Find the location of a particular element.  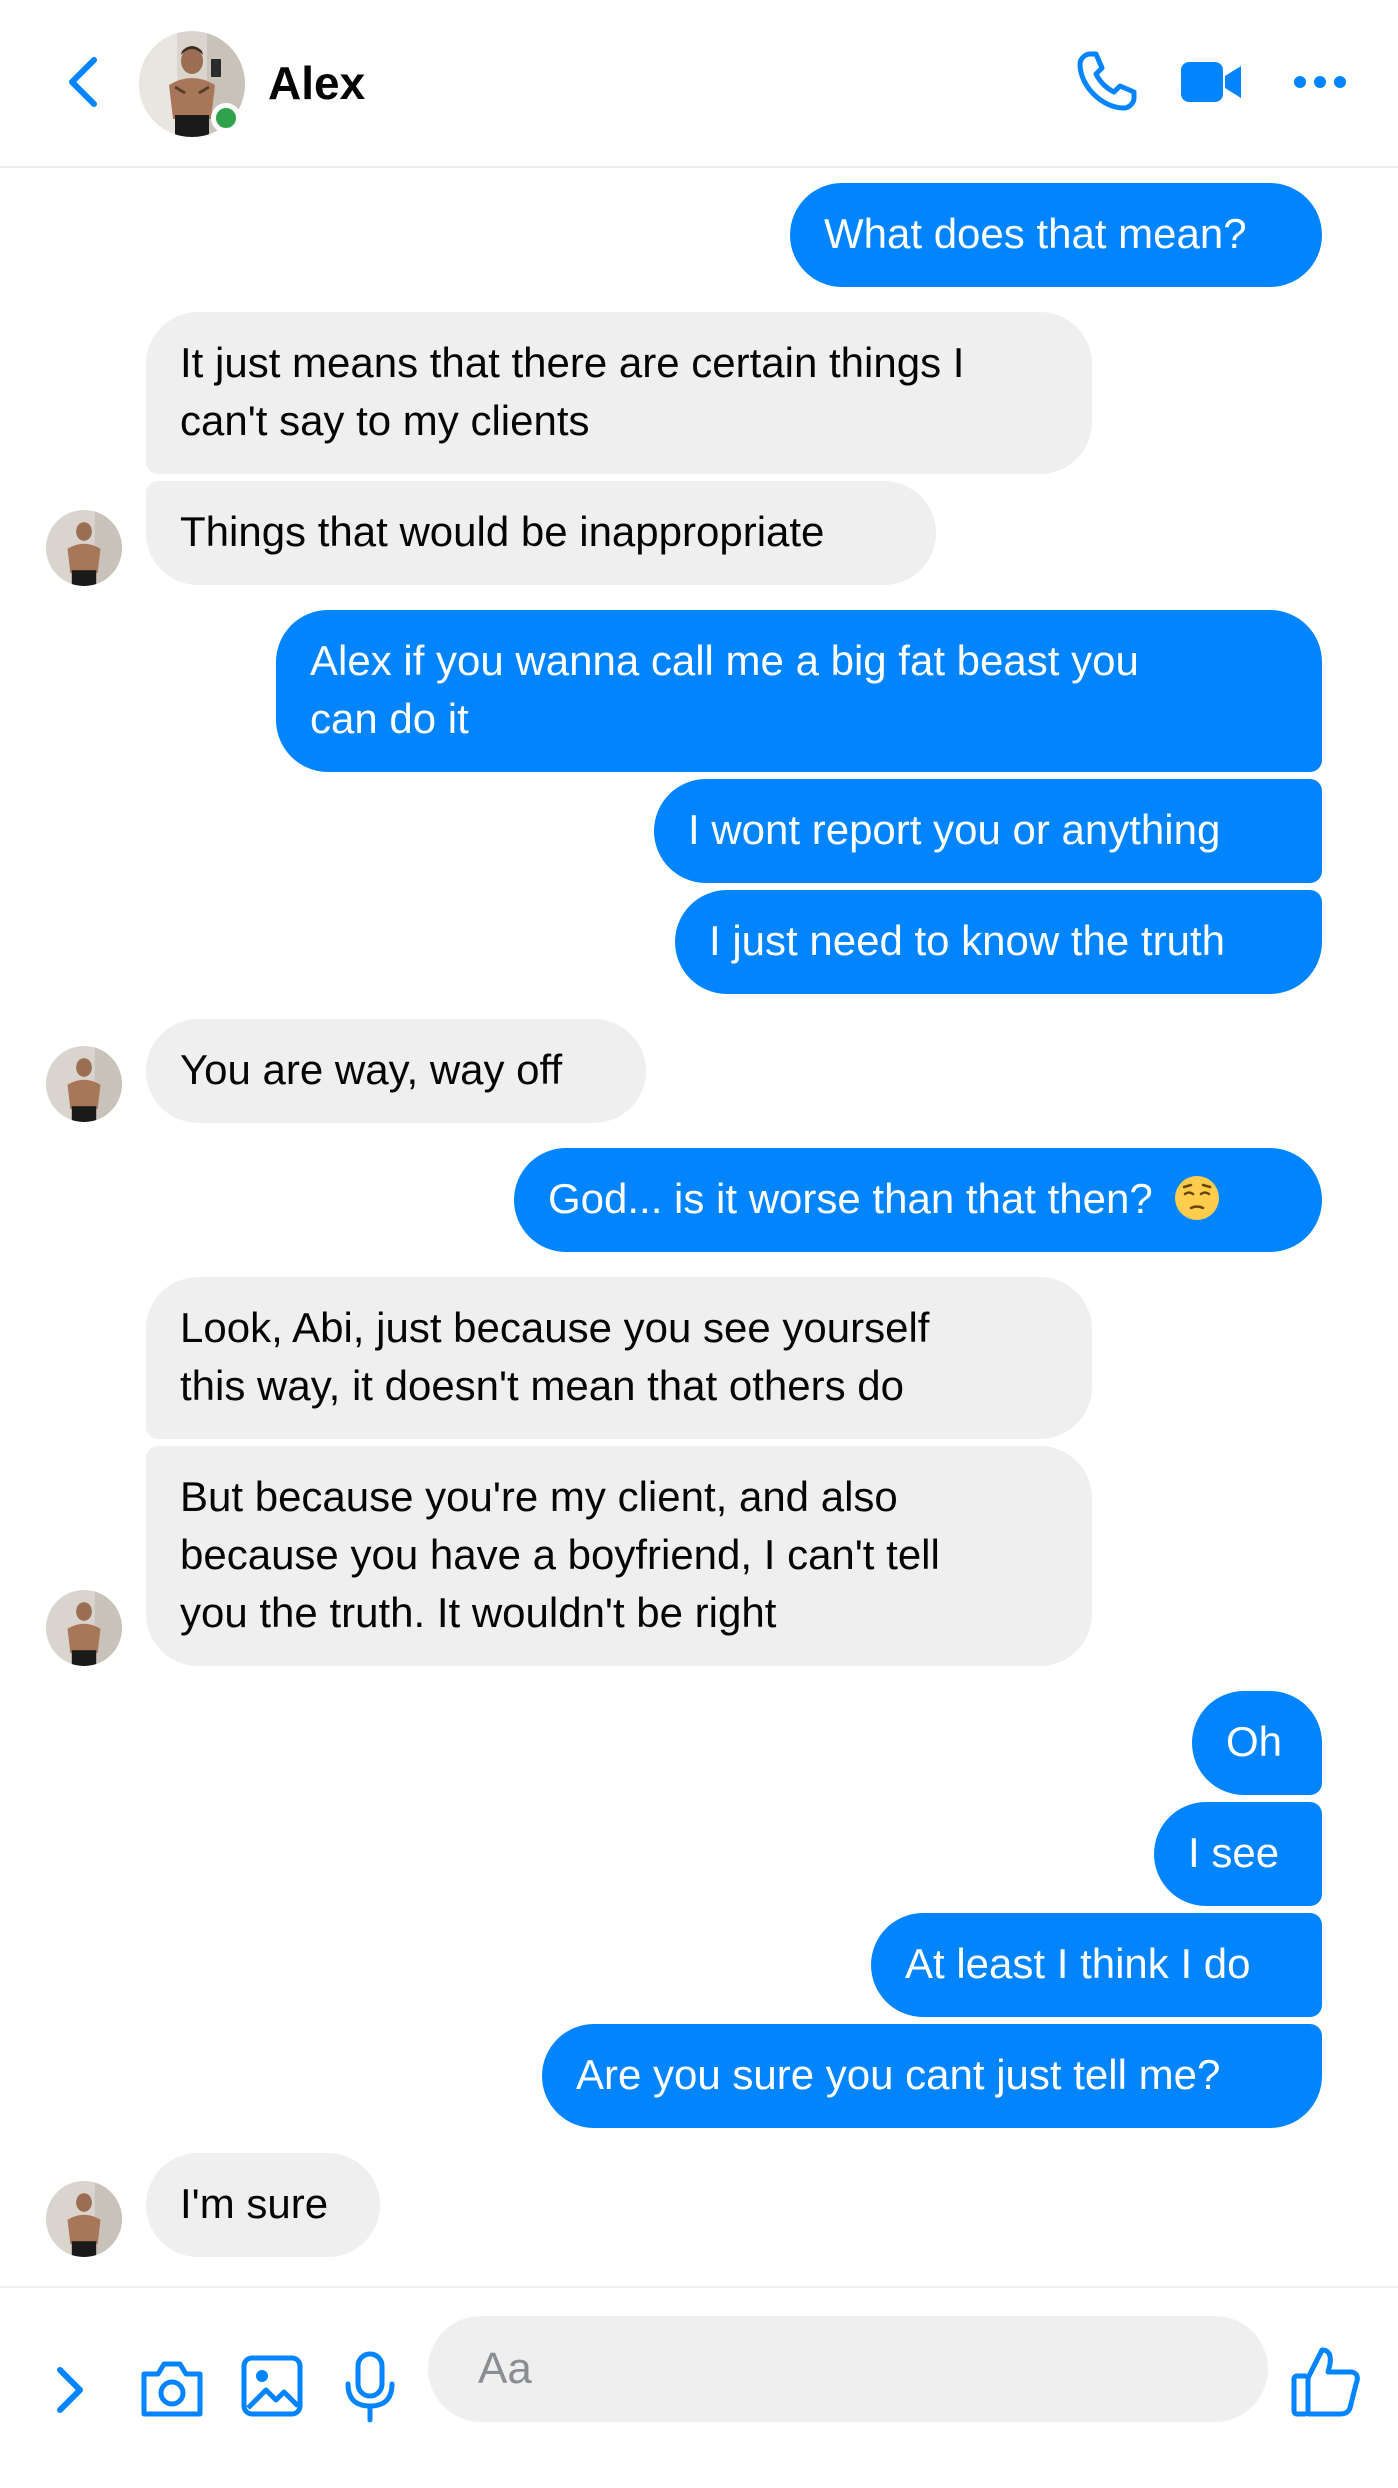

message-sent: I see is located at coordinates (1238, 1854).